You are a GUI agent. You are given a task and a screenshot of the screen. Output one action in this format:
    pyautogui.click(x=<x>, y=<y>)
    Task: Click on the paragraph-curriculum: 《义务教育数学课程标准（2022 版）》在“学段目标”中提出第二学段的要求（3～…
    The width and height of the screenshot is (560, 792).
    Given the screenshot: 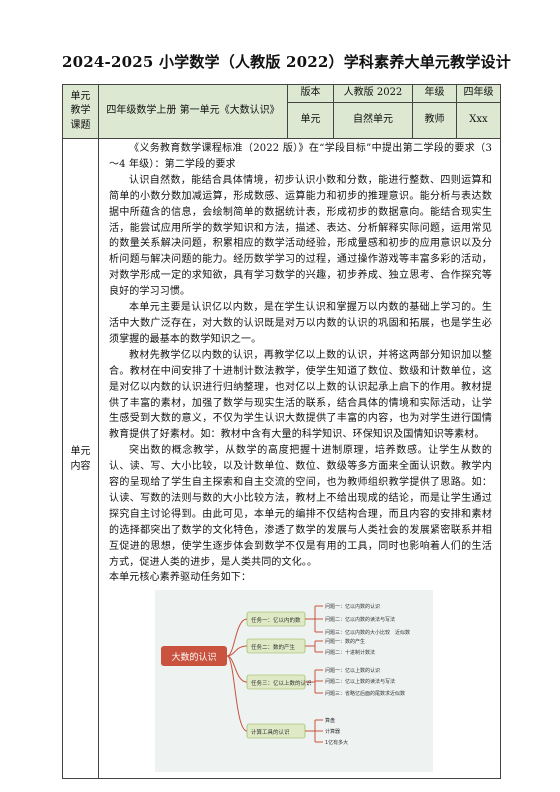 What is the action you would take?
    pyautogui.click(x=300, y=156)
    